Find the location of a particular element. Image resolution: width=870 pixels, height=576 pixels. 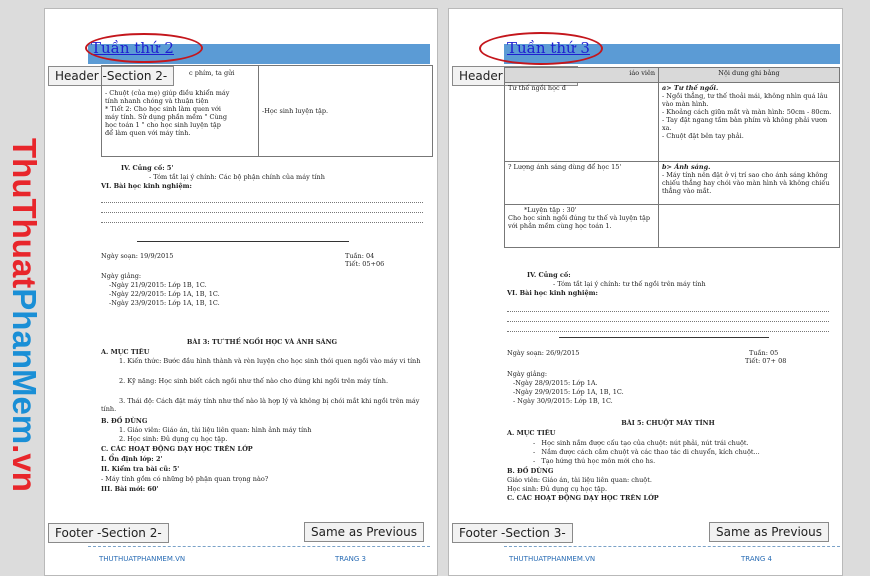

table-line: * Tiết 2: Cho học sinh làm quen với is located at coordinates (163, 109).